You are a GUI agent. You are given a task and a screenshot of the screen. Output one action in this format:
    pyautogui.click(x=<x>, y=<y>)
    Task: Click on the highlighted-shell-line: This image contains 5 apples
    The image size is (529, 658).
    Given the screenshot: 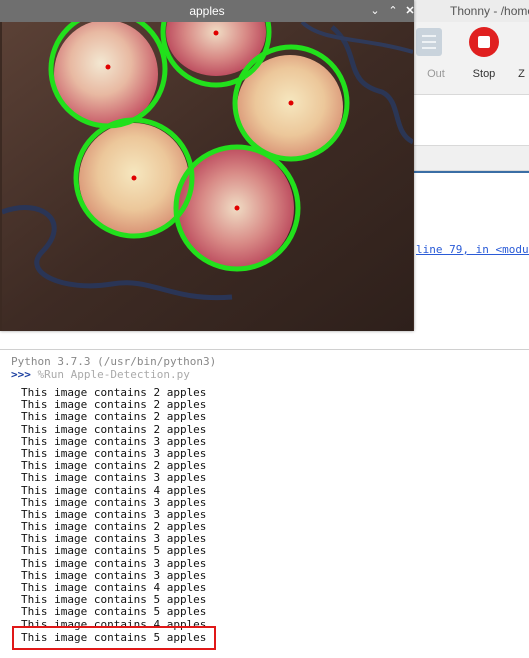 What is the action you would take?
    pyautogui.click(x=114, y=637)
    